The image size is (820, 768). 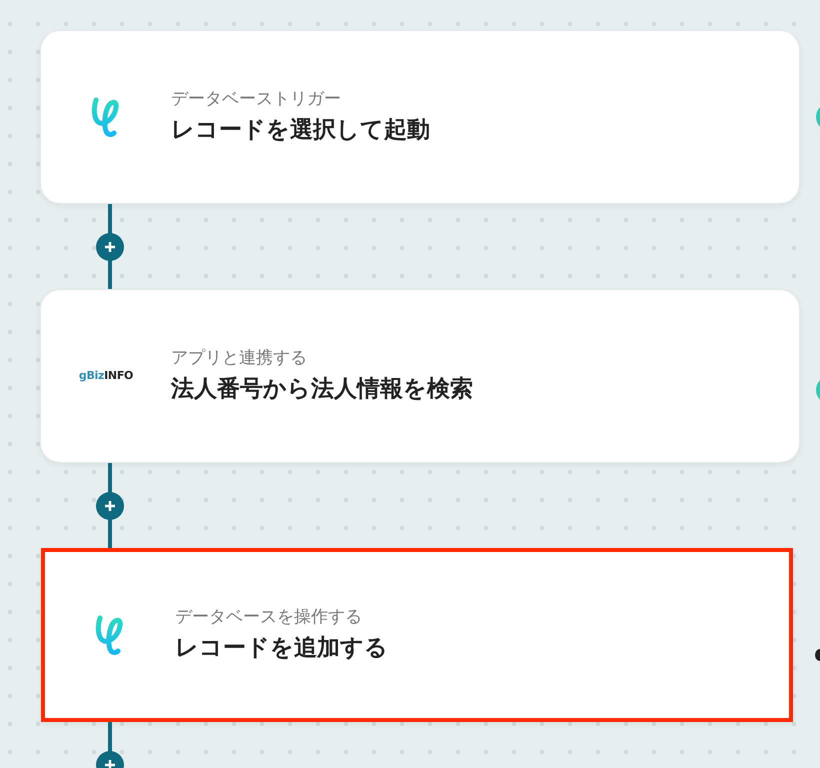 What do you see at coordinates (281, 649) in the screenshot?
I see `step-title: レコードを追加する` at bounding box center [281, 649].